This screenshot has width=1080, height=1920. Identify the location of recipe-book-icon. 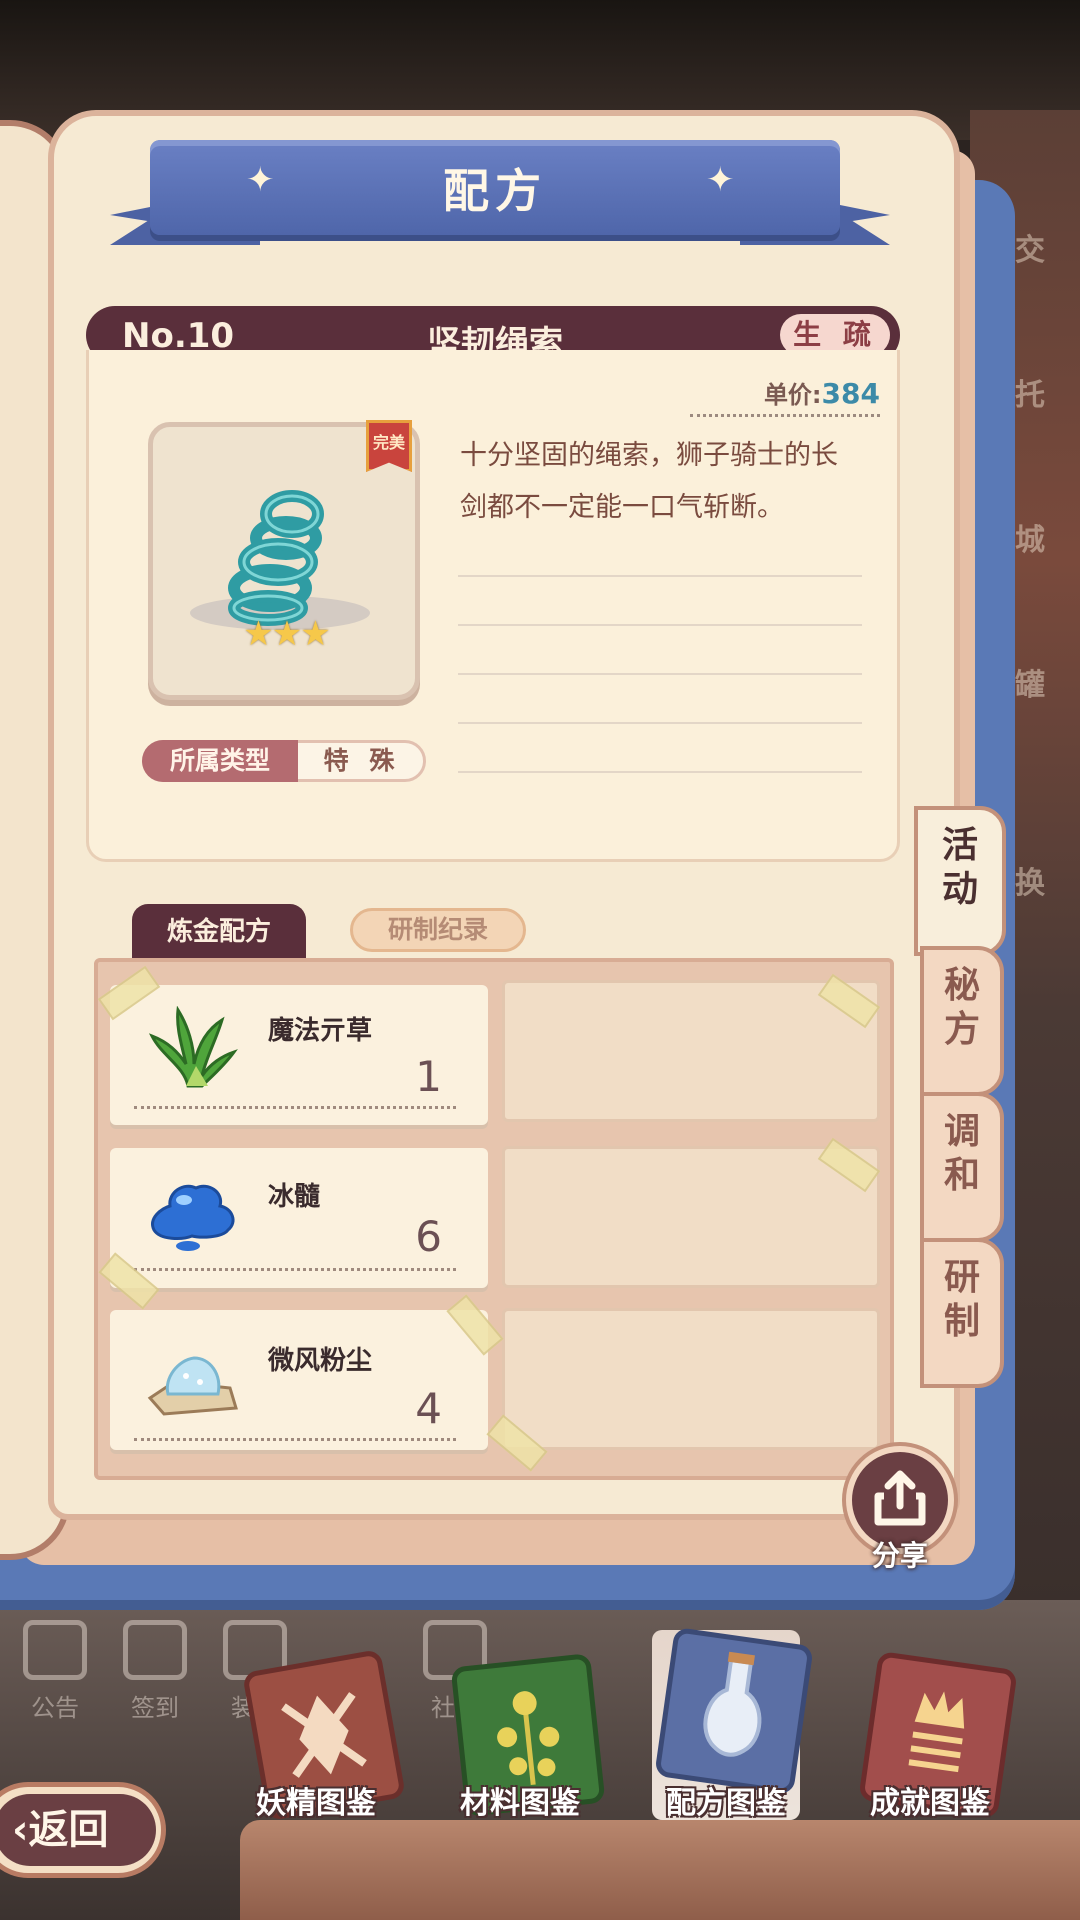
(734, 1711).